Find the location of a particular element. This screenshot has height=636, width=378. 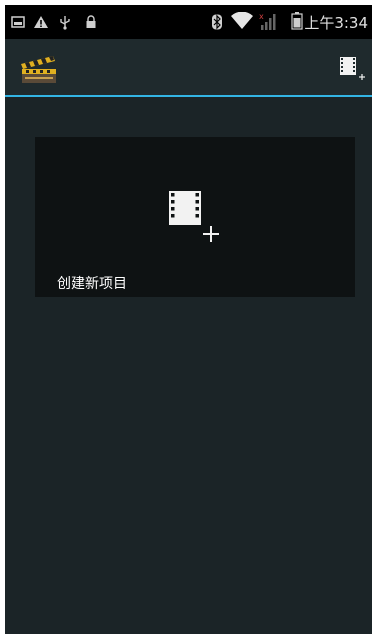

battery-icon is located at coordinates (297, 23).